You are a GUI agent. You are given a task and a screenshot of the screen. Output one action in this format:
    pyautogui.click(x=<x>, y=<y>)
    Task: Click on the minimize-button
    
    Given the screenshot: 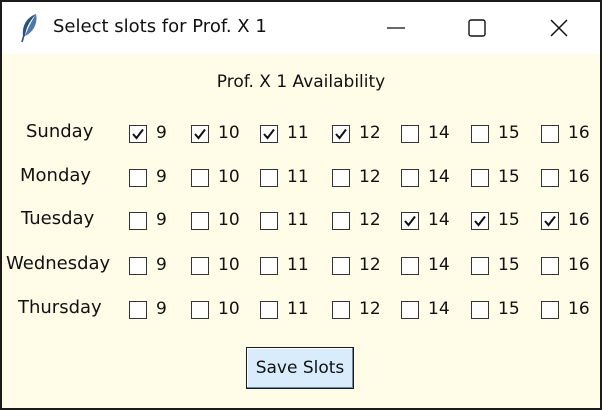 What is the action you would take?
    pyautogui.click(x=396, y=28)
    